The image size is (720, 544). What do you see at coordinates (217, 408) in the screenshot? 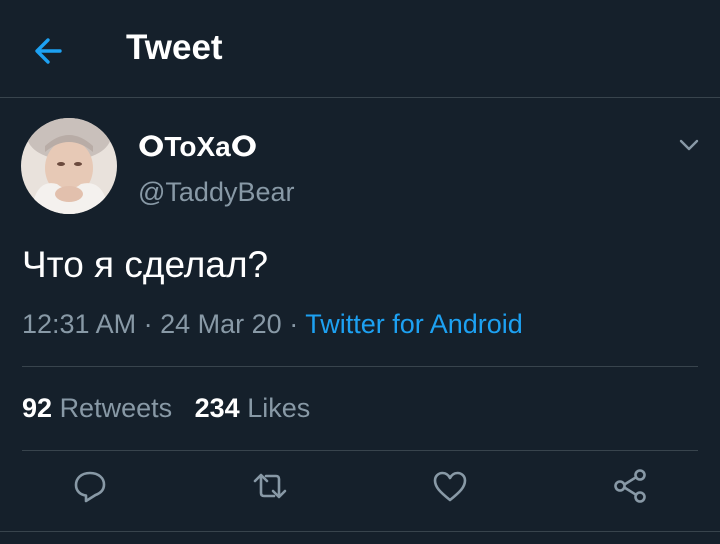
I see `likes-count: 234` at bounding box center [217, 408].